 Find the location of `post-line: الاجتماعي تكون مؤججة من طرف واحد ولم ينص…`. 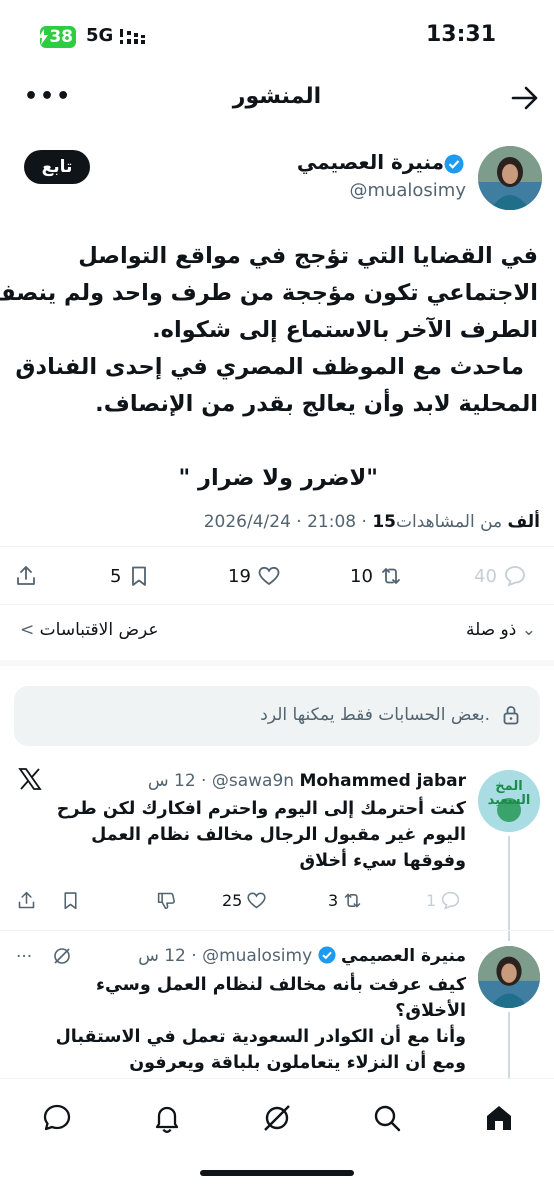

post-line: الاجتماعي تكون مؤججة من طرف واحد ولم ينص… is located at coordinates (269, 293).